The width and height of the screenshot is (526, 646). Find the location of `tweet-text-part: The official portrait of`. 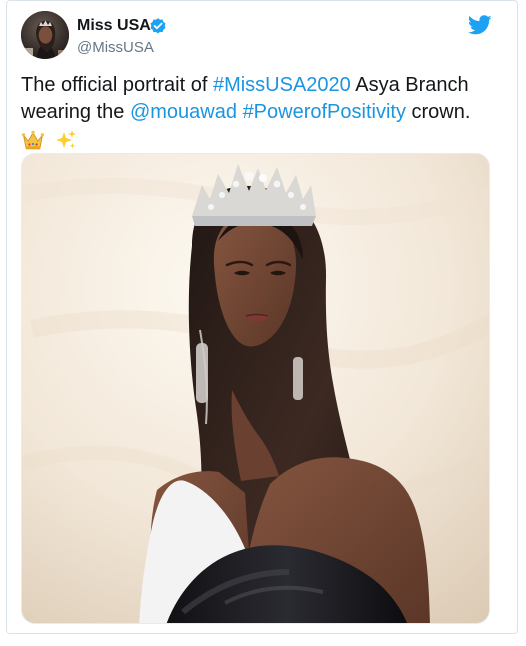

tweet-text-part: The official portrait of is located at coordinates (117, 85).